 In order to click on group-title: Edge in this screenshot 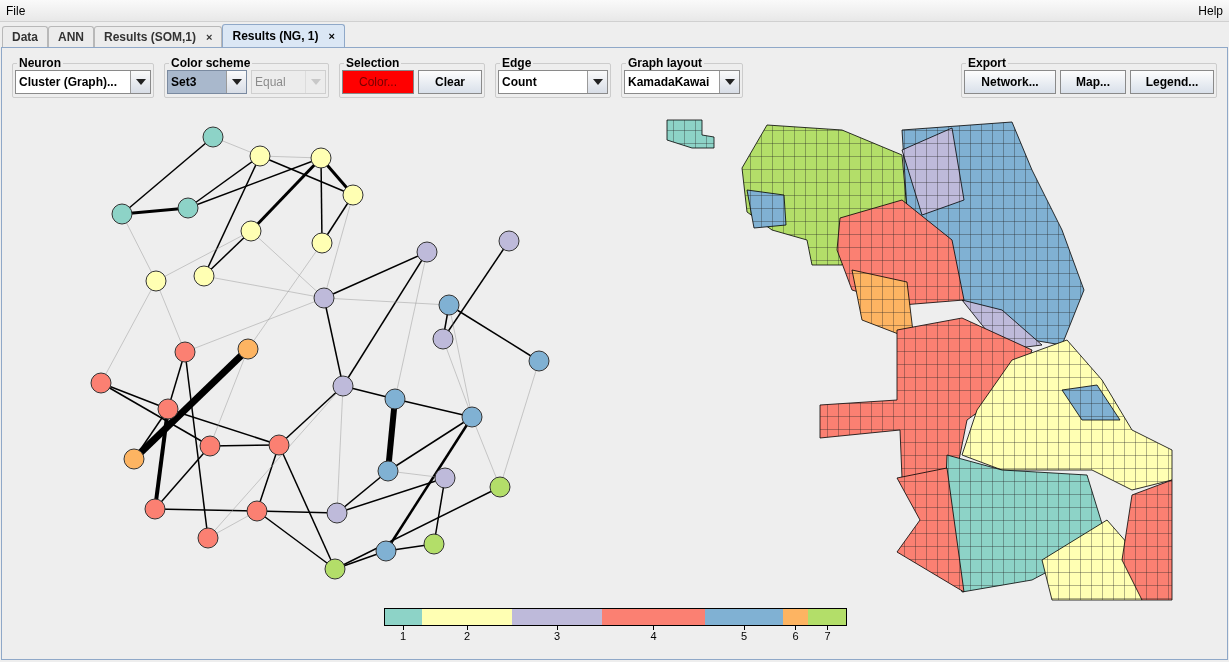, I will do `click(517, 63)`.